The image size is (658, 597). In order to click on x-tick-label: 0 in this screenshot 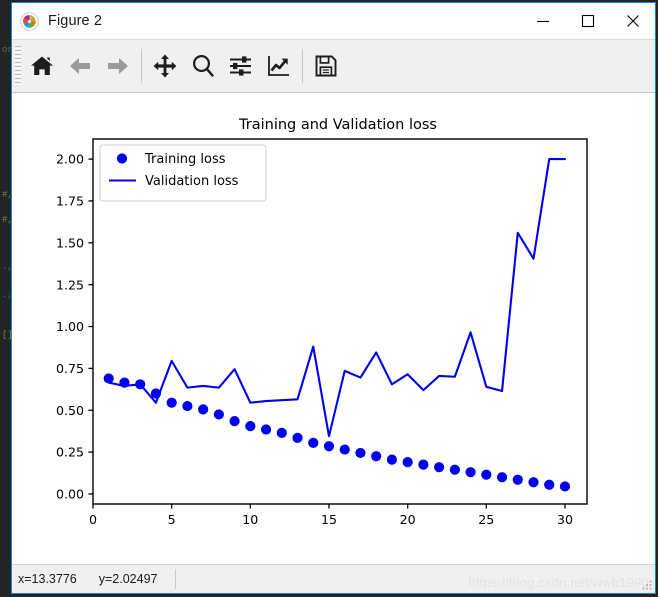, I will do `click(93, 519)`.